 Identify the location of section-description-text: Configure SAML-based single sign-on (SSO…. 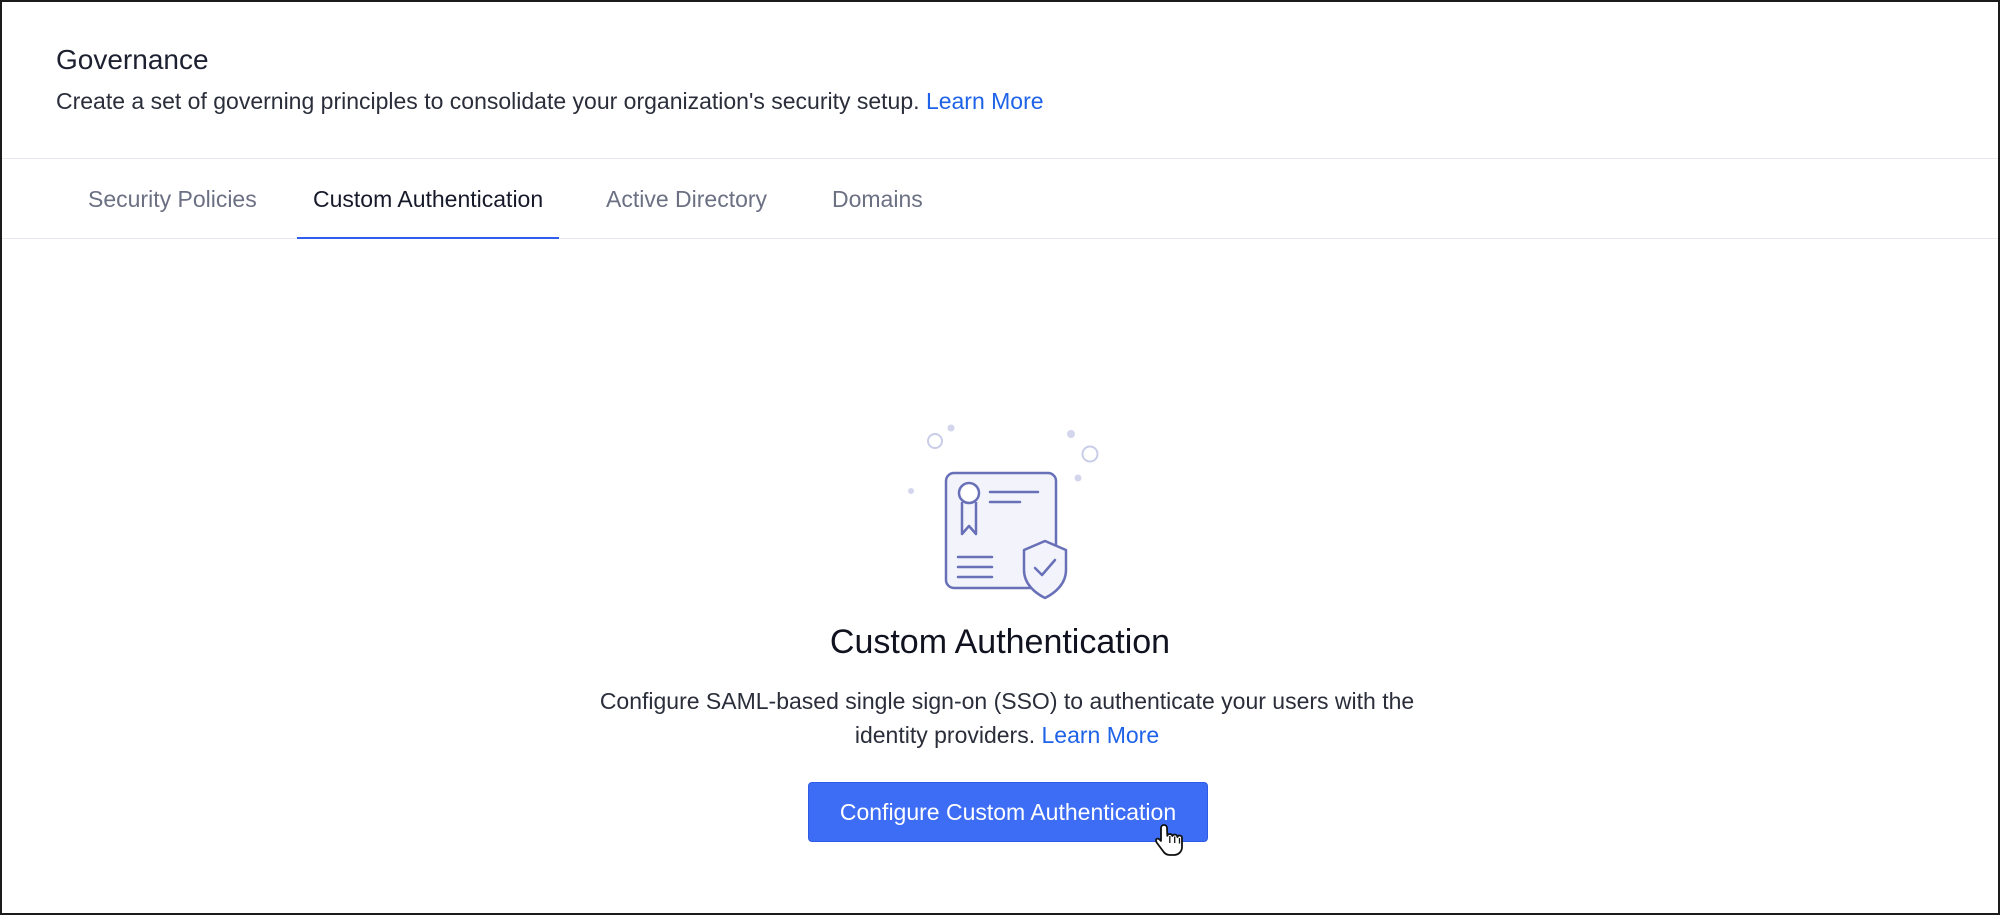
(1007, 718).